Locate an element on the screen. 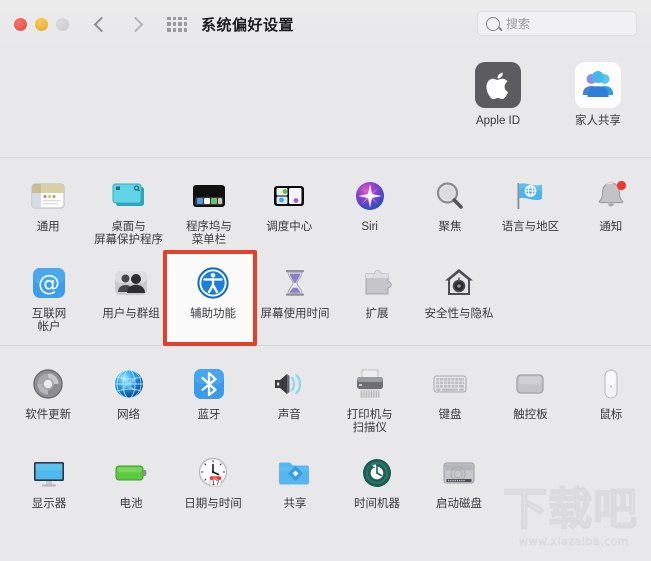 Image resolution: width=651 pixels, height=561 pixels. screen-time-hourglass-icon is located at coordinates (295, 283).